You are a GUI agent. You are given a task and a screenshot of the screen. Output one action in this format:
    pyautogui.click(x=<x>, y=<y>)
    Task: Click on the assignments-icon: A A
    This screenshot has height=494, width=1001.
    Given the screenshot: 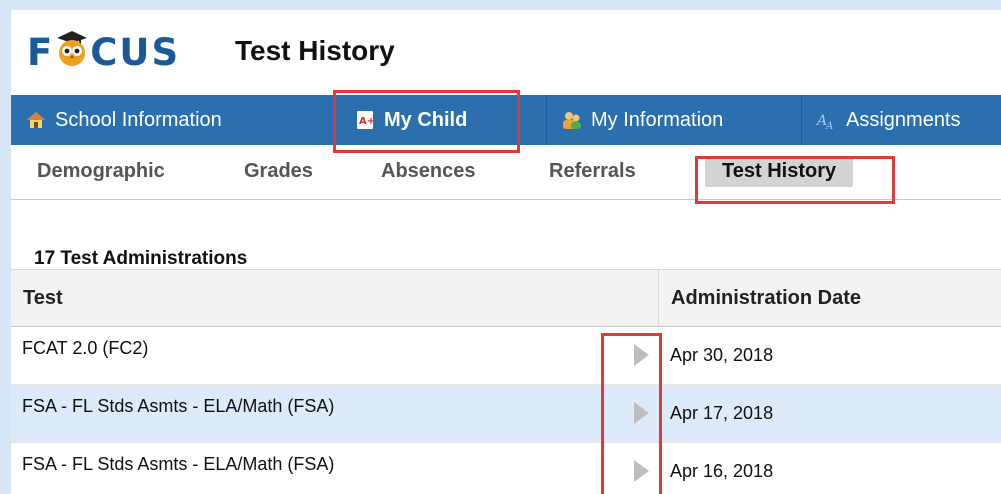 What is the action you would take?
    pyautogui.click(x=827, y=120)
    